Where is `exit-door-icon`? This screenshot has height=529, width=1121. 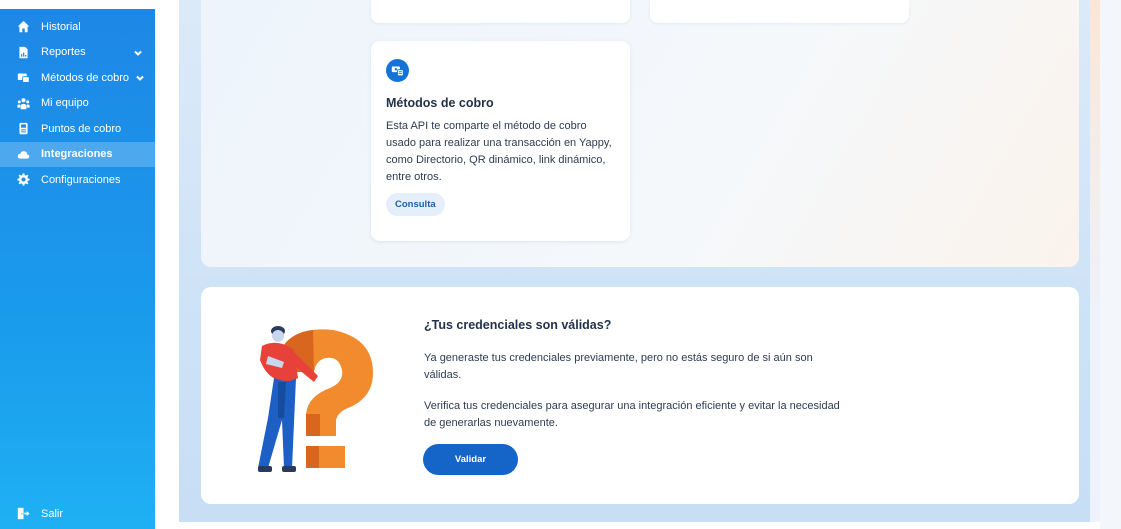 exit-door-icon is located at coordinates (23, 513).